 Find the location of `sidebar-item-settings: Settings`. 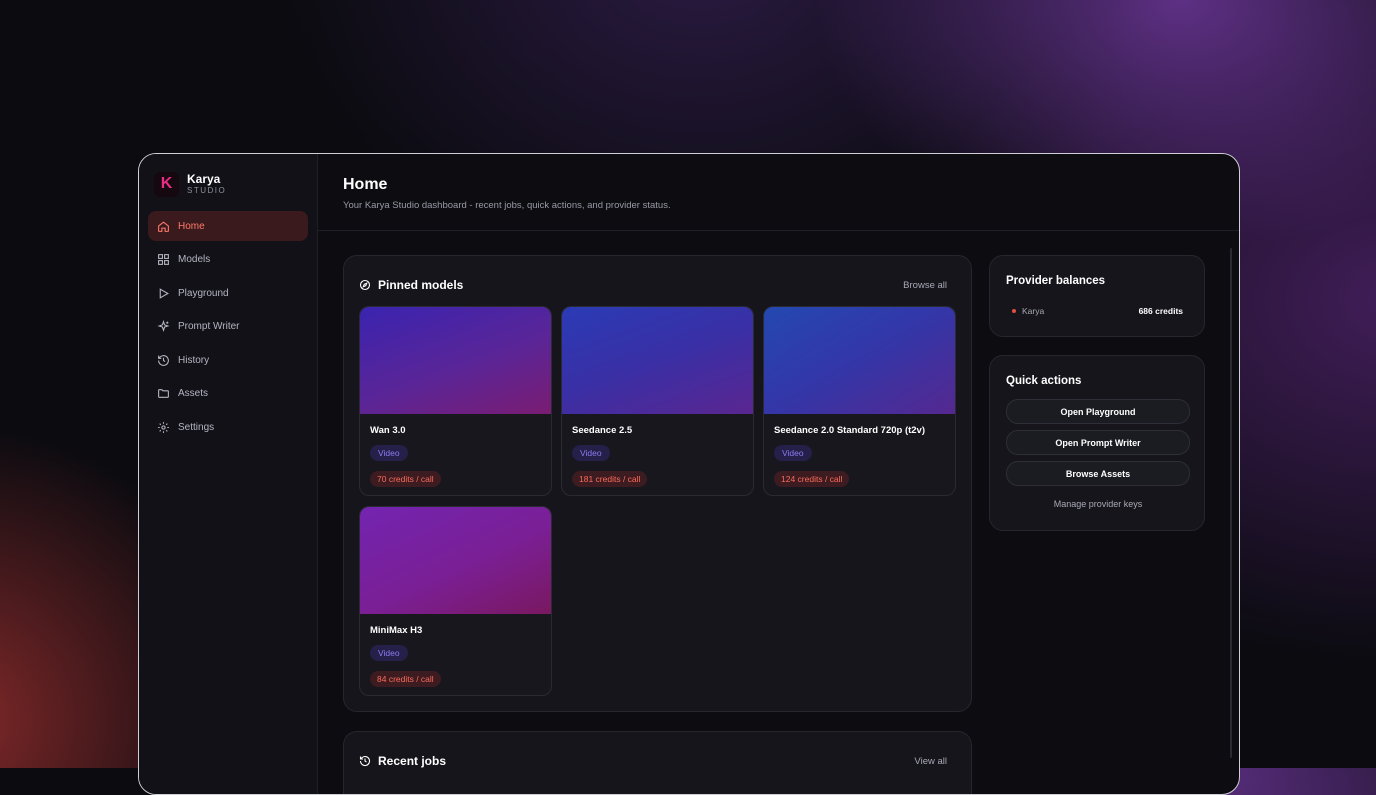

sidebar-item-settings: Settings is located at coordinates (228, 428).